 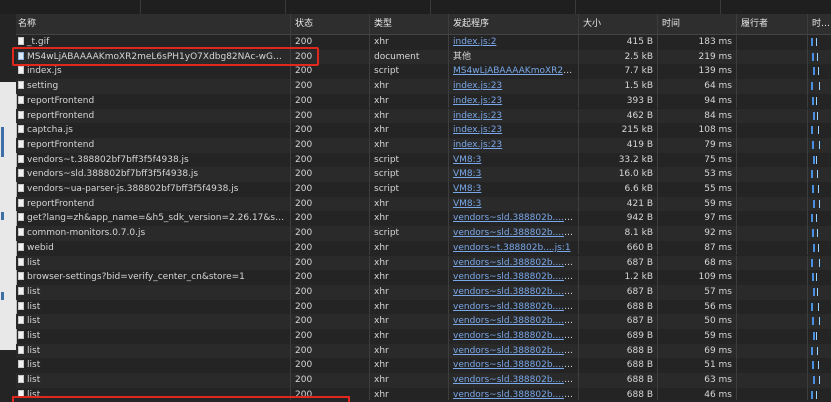 I want to click on request-name: captcha.js, so click(x=153, y=130).